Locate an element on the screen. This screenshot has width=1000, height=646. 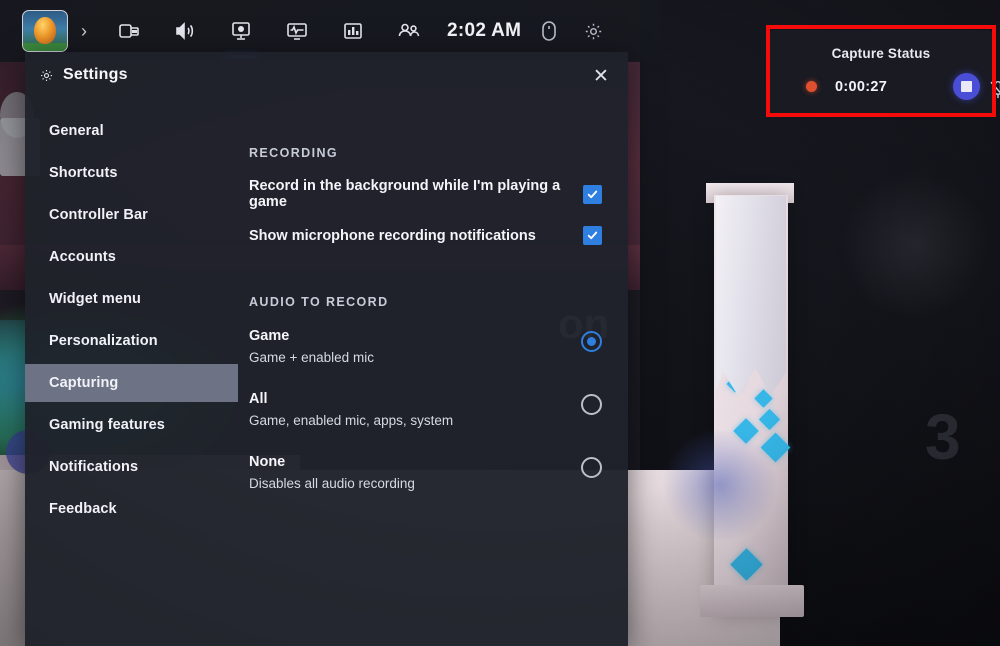
sidebar-item-notifications: Notifications is located at coordinates (131, 467).